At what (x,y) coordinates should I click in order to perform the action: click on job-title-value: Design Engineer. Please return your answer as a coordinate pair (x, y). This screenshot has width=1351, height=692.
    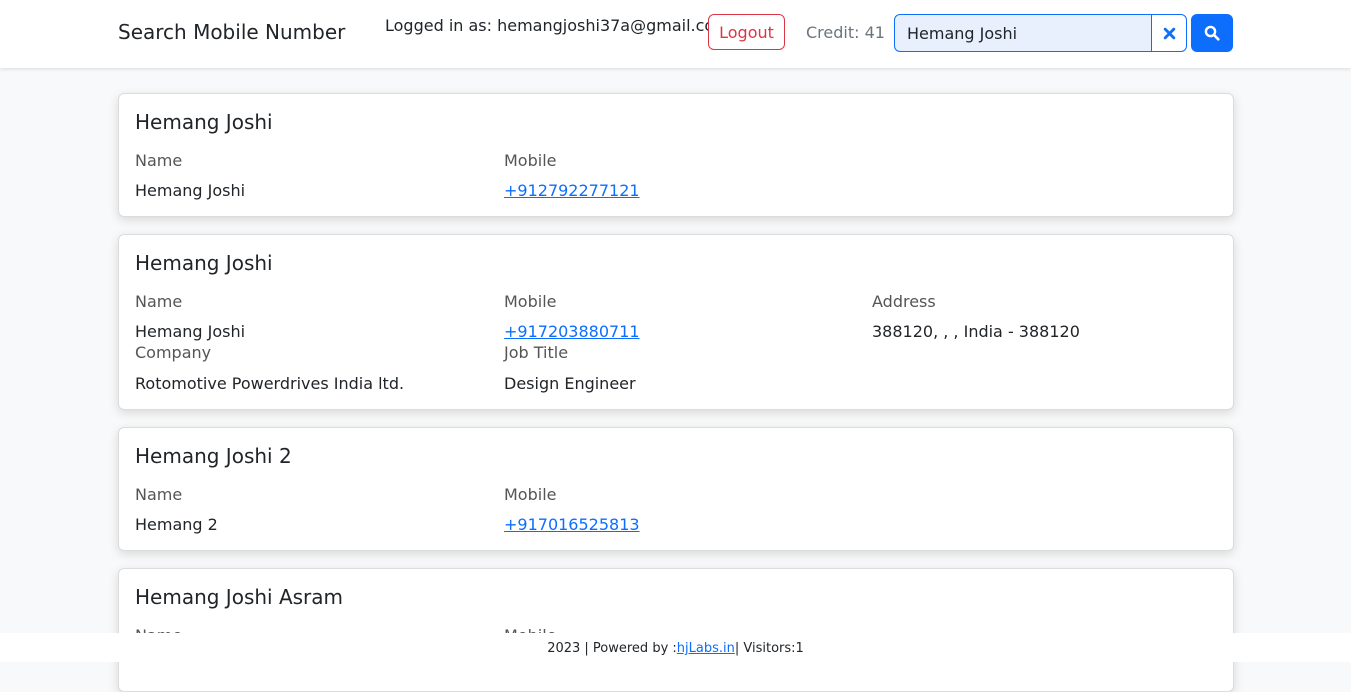
    Looking at the image, I should click on (570, 383).